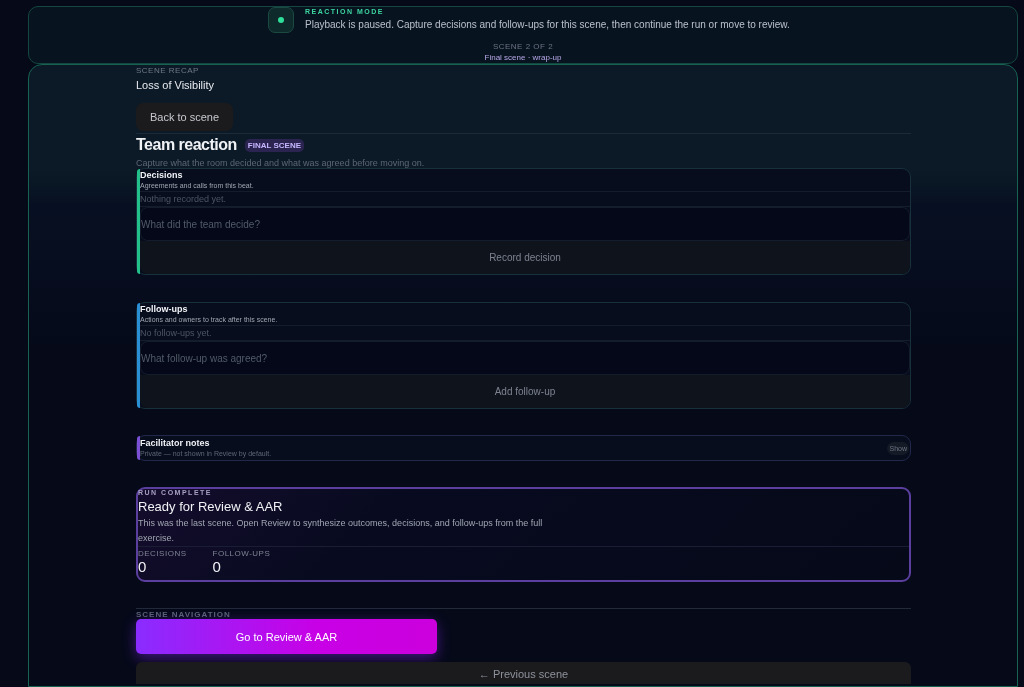  What do you see at coordinates (186, 145) in the screenshot?
I see `page-heading: Team reaction` at bounding box center [186, 145].